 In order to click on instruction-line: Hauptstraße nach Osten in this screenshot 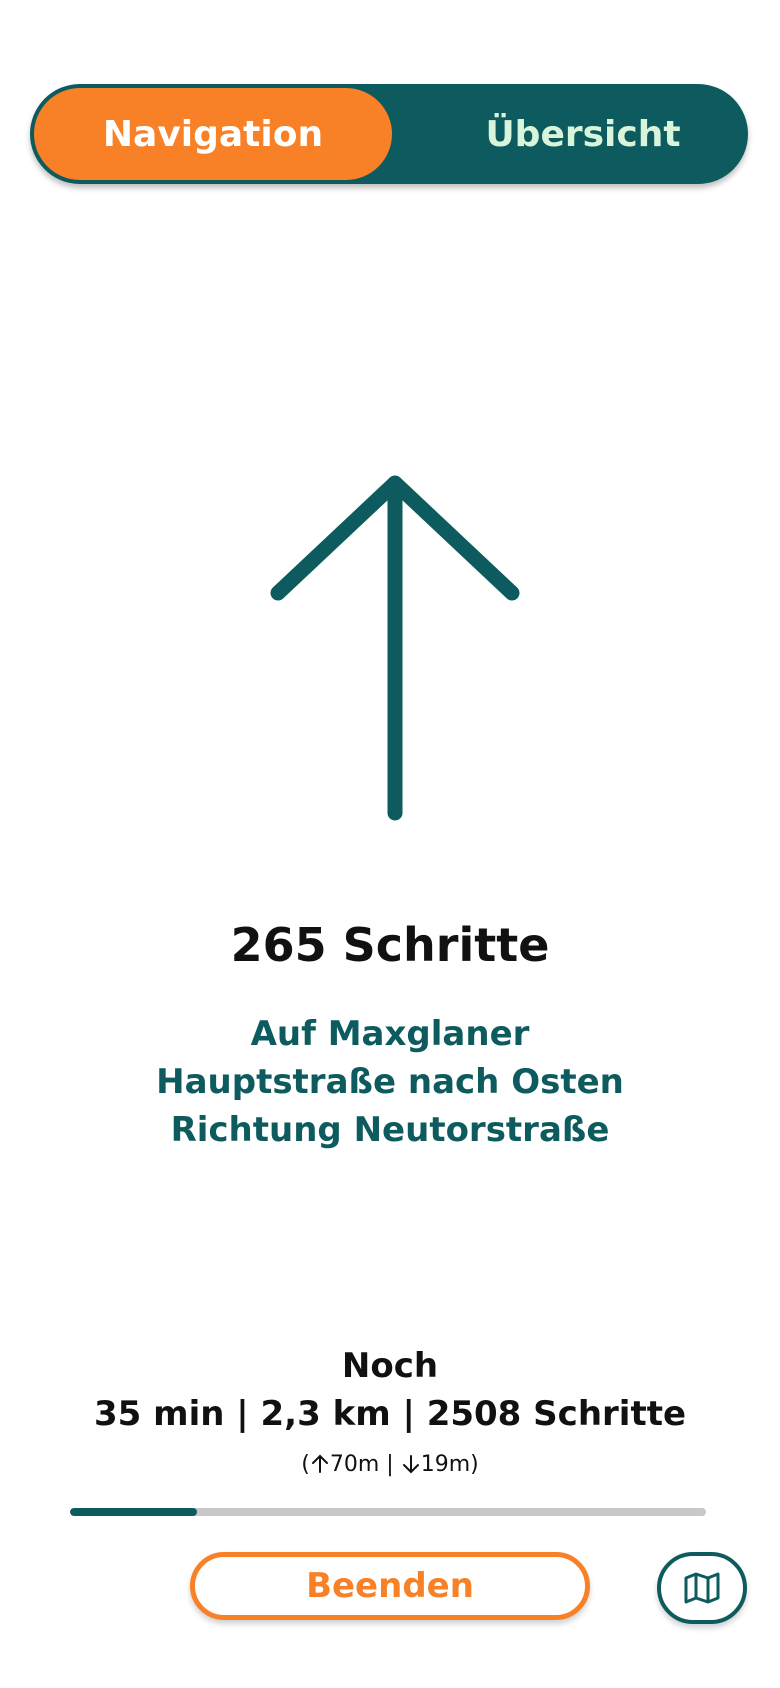, I will do `click(390, 1082)`.